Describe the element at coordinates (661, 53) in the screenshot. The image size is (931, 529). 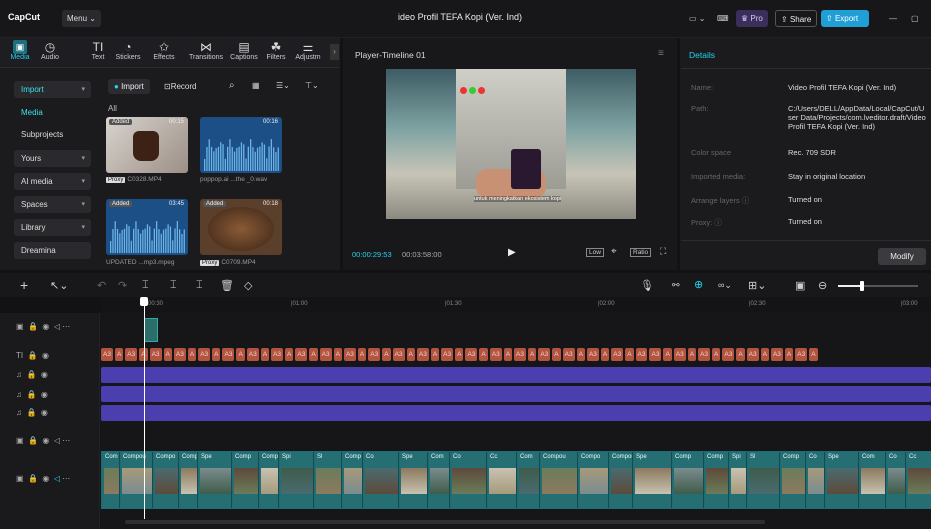
I see `player-menu-icon: ≡` at that location.